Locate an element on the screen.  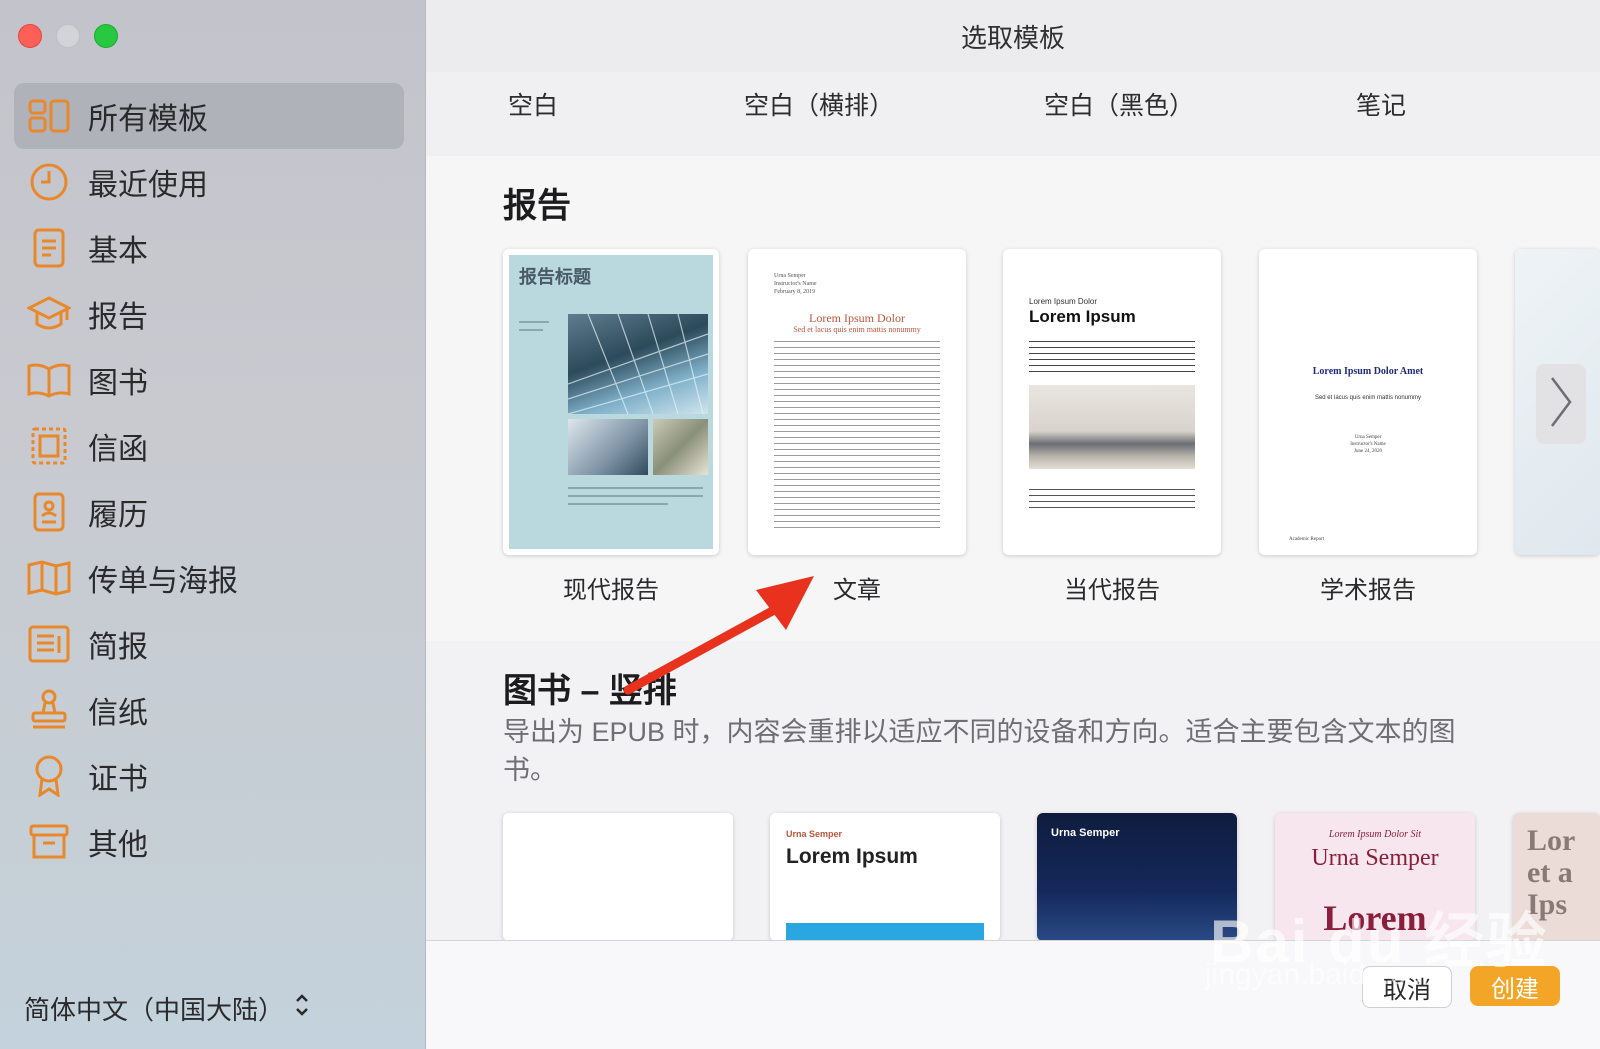
graduation-cap-icon is located at coordinates (49, 314).